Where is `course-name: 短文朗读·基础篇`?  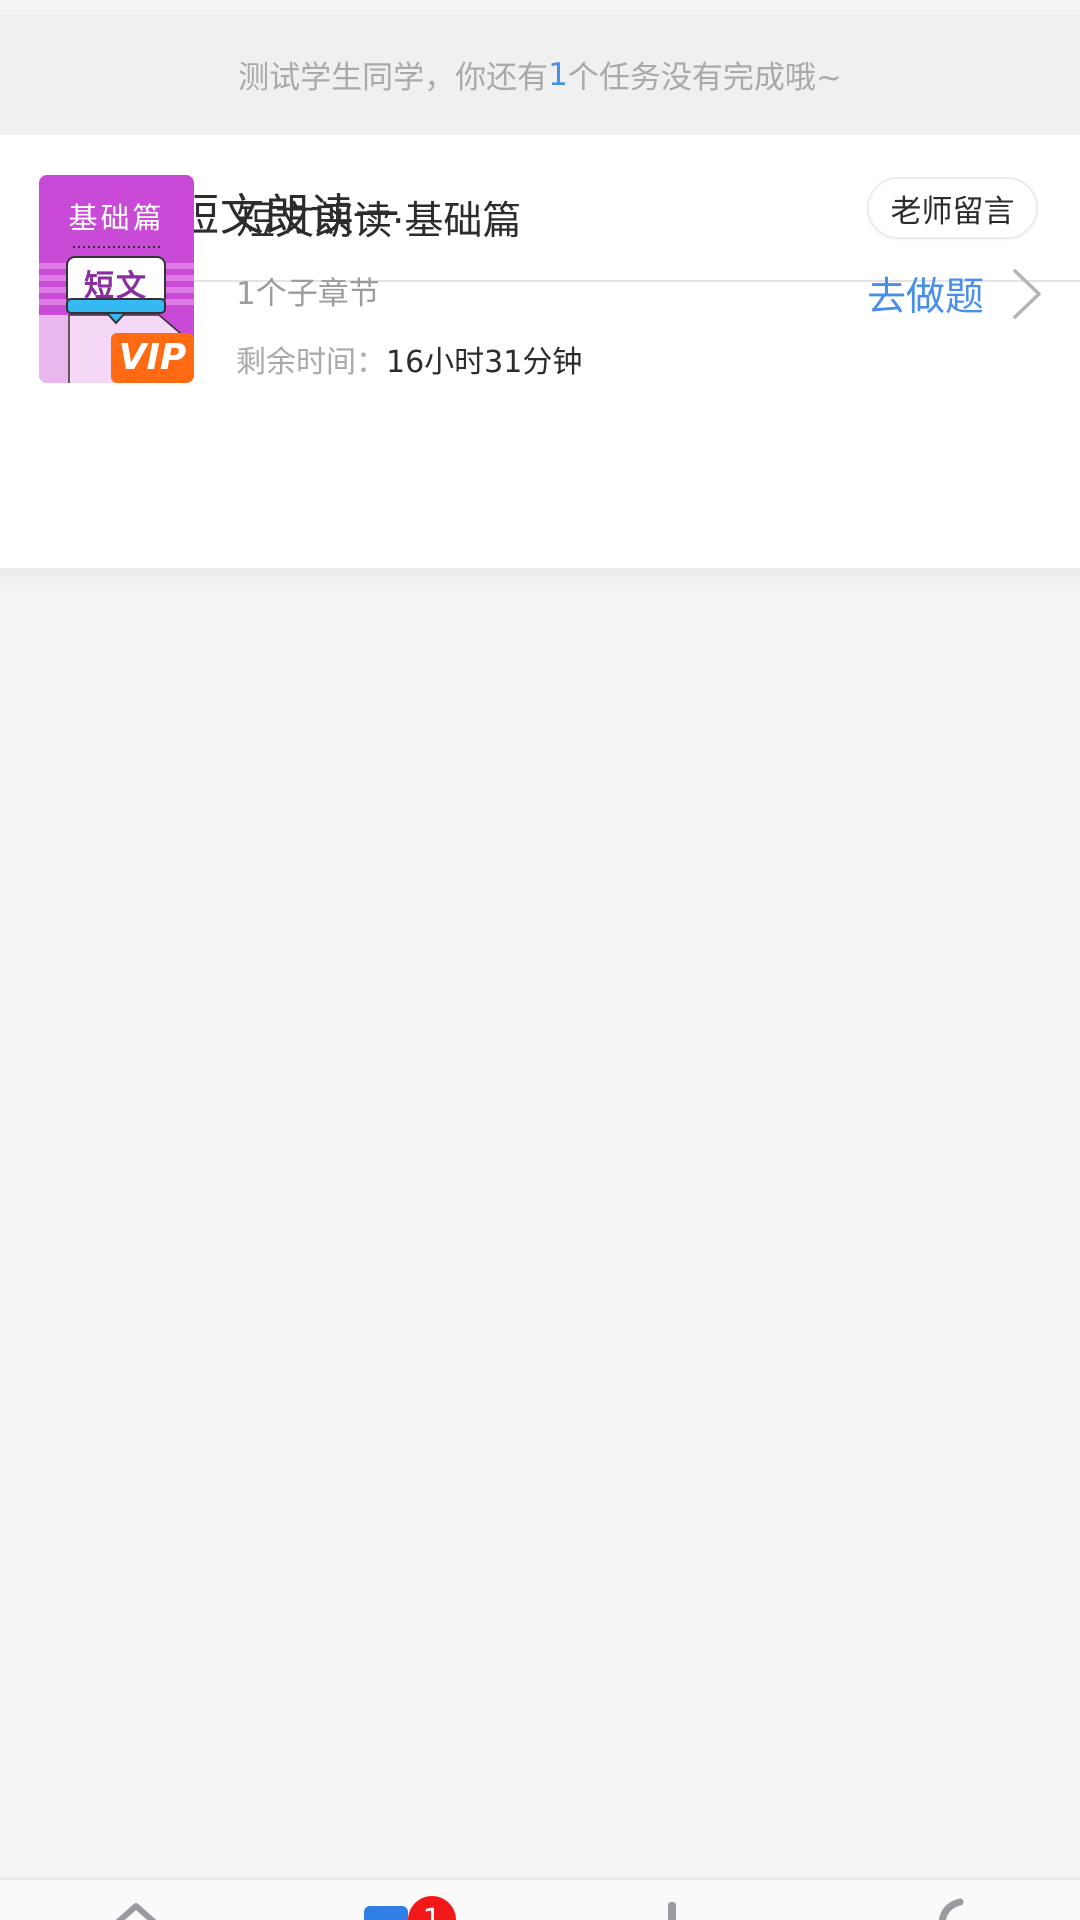 course-name: 短文朗读·基础篇 is located at coordinates (378, 218).